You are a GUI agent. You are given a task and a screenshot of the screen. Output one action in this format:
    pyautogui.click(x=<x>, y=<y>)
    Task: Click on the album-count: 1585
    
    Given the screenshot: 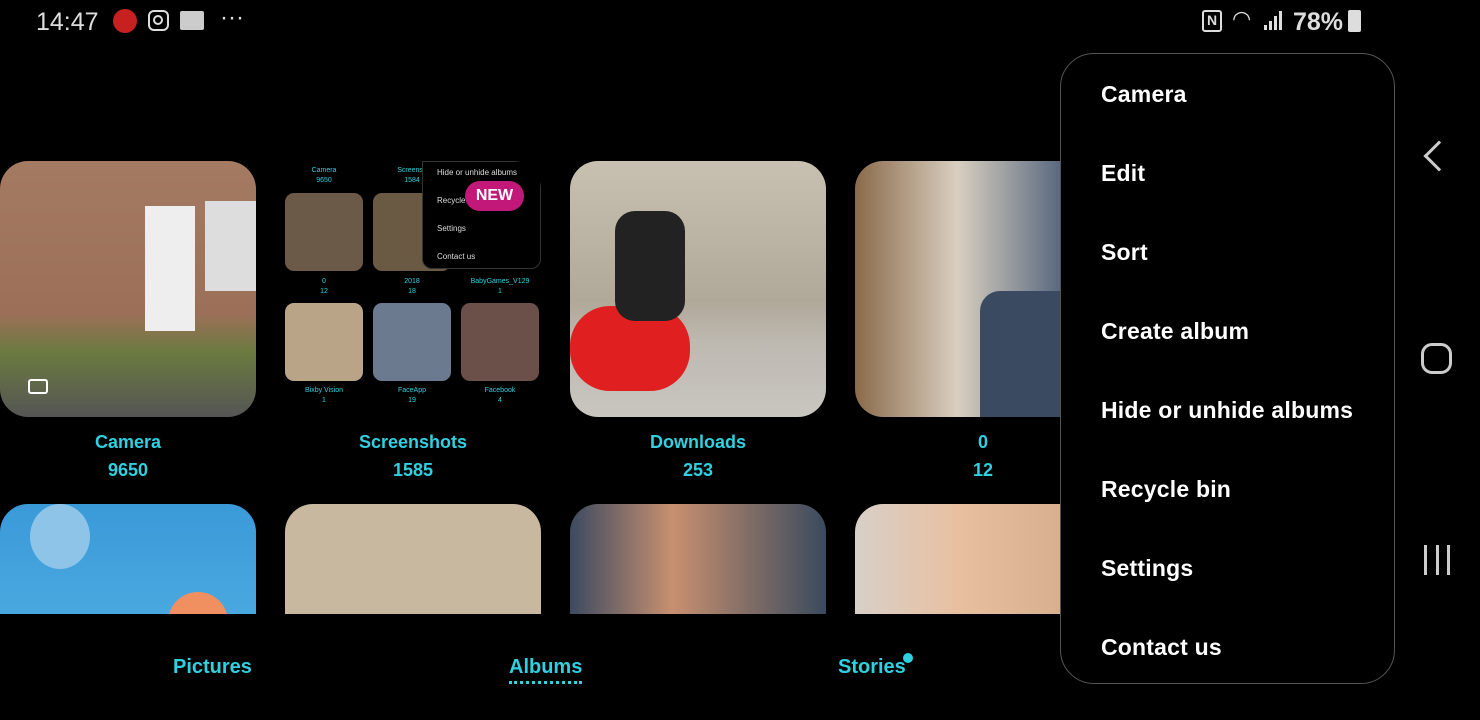 What is the action you would take?
    pyautogui.click(x=413, y=470)
    